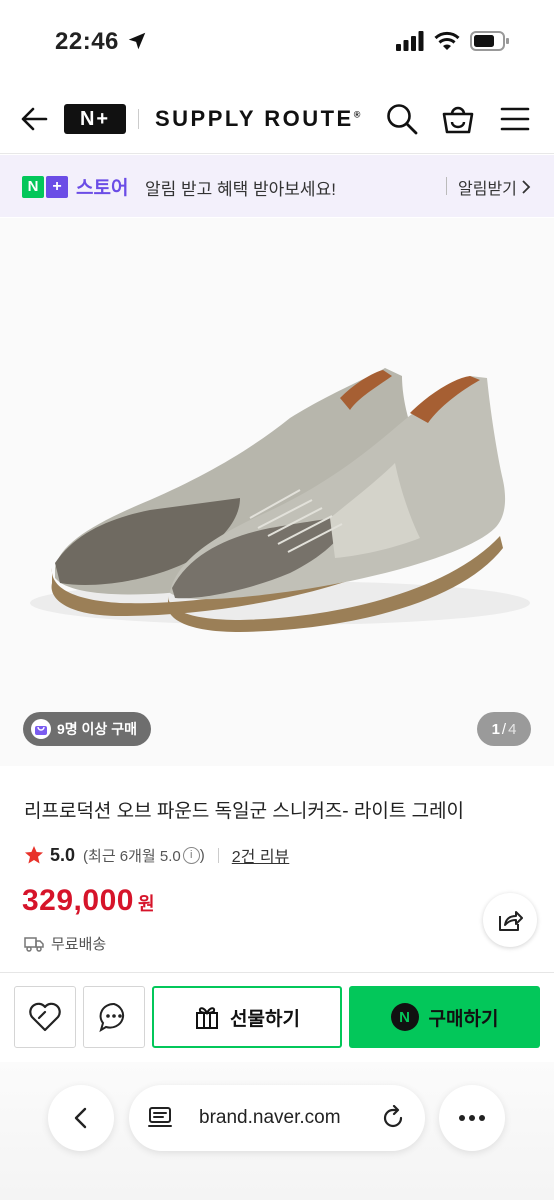 This screenshot has width=554, height=1200. I want to click on back-arrow-icon, so click(35, 119).